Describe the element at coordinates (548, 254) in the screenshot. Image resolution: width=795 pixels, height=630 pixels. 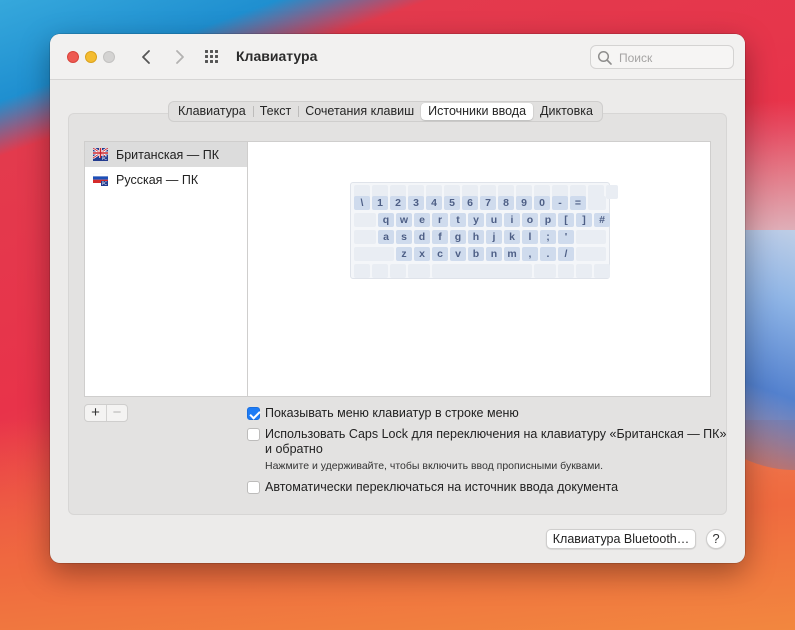
I see `keyboard-key: .` at that location.